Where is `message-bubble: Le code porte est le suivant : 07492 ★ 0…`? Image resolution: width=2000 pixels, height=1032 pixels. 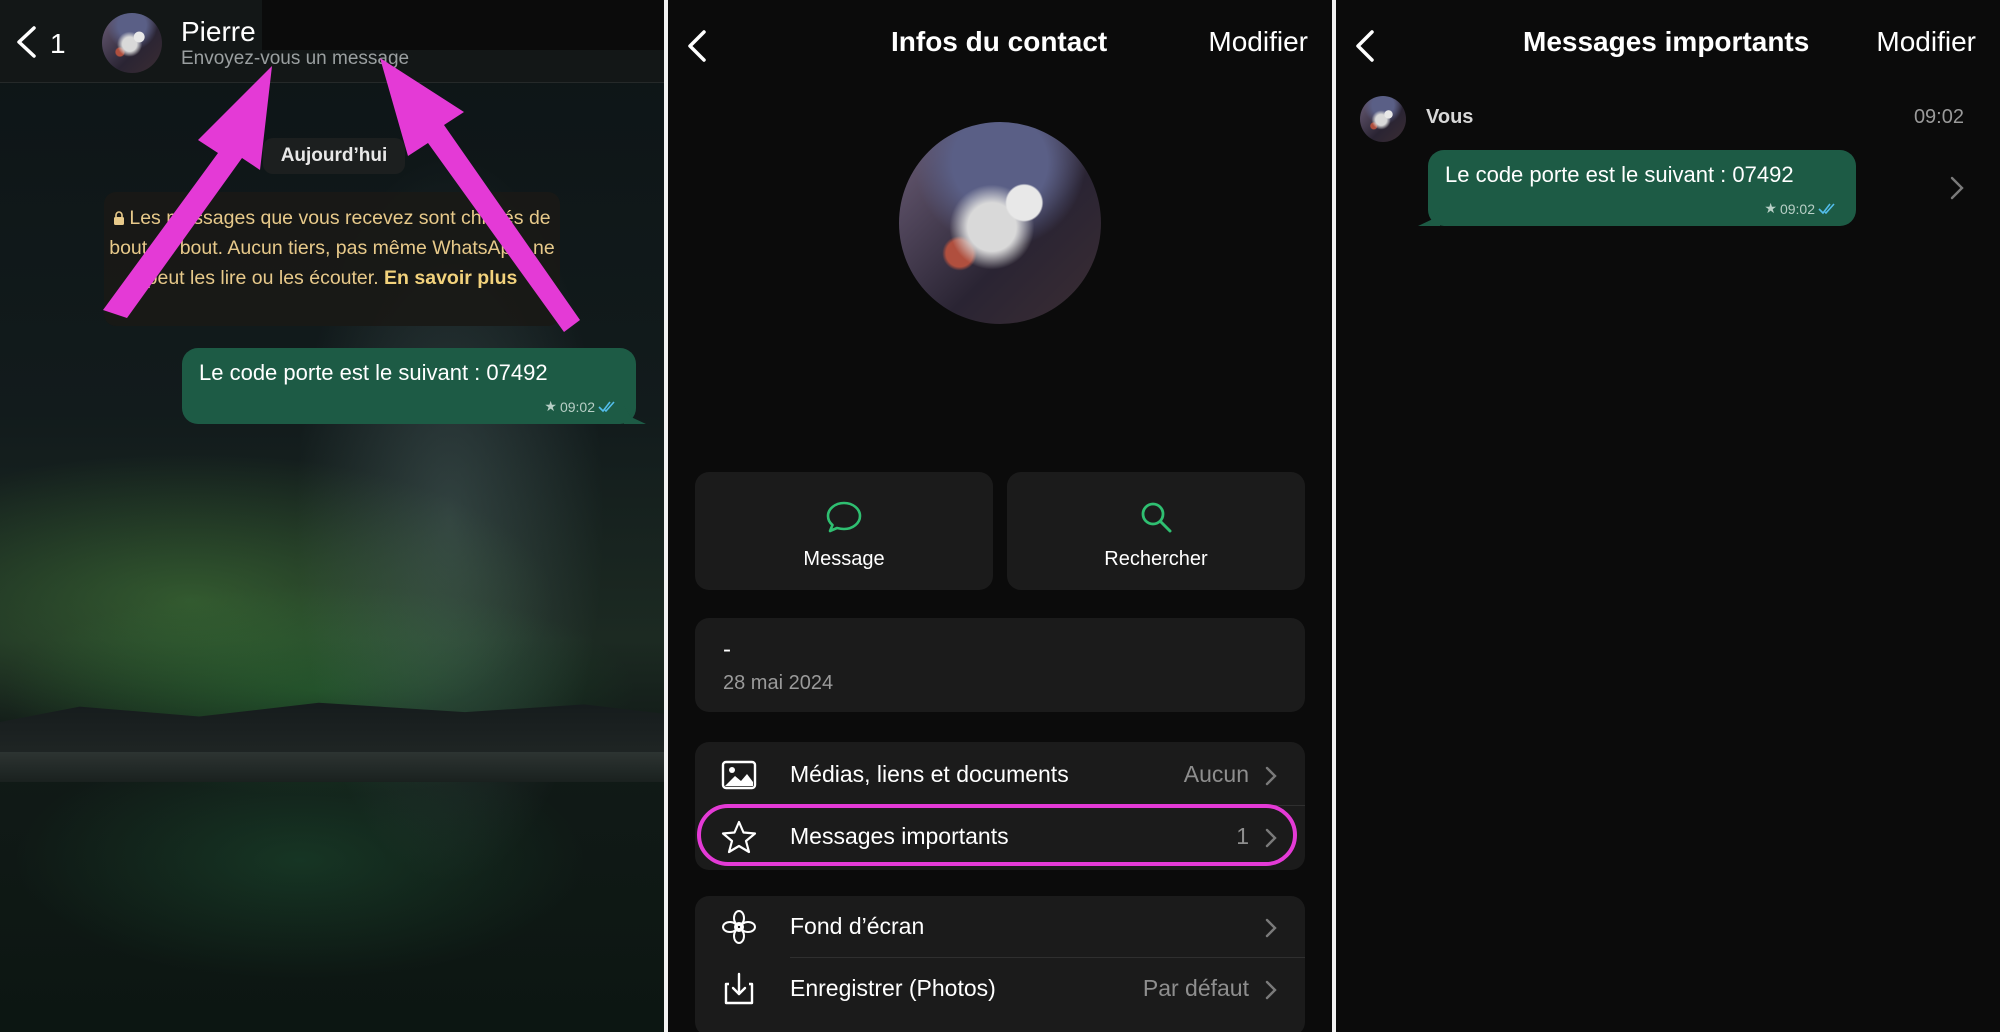 message-bubble: Le code porte est le suivant : 07492 ★ 0… is located at coordinates (414, 386).